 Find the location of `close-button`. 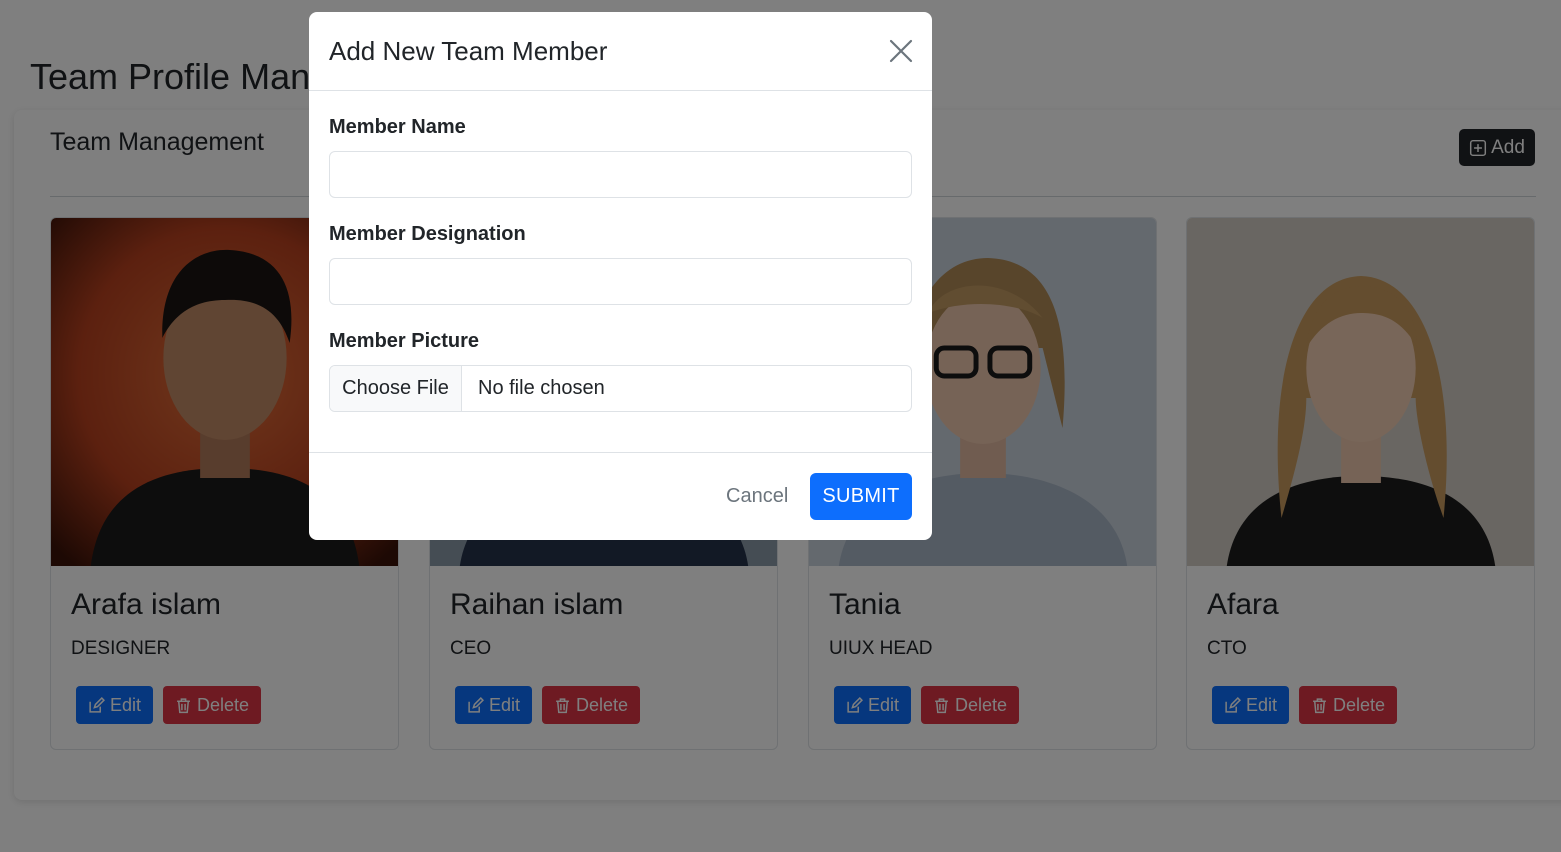

close-button is located at coordinates (901, 51).